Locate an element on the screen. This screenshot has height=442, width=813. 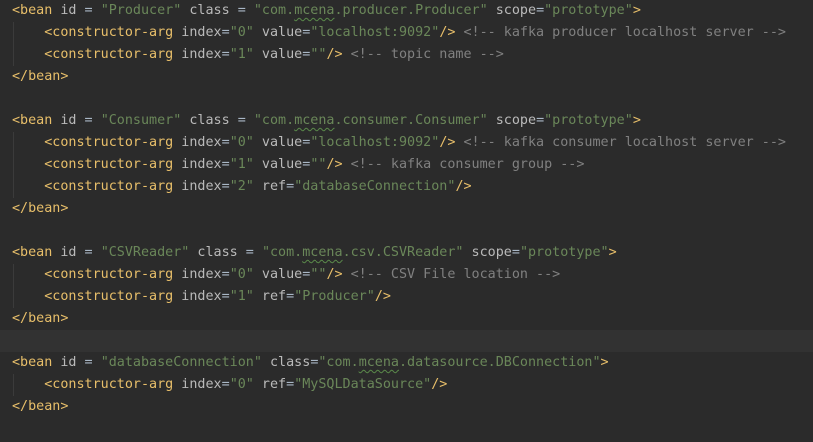
code-line-4: </bean> is located at coordinates (406, 77).